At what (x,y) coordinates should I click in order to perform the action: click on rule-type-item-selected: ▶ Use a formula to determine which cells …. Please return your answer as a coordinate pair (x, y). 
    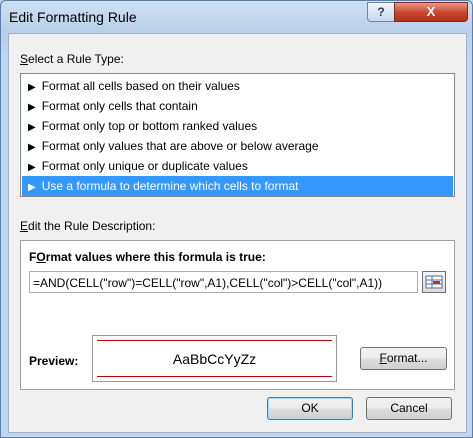
    Looking at the image, I should click on (237, 186).